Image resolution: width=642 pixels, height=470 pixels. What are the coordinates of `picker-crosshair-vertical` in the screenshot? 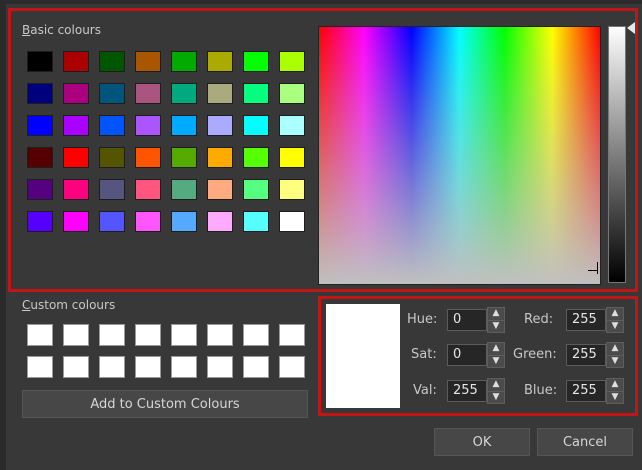 It's located at (597, 268).